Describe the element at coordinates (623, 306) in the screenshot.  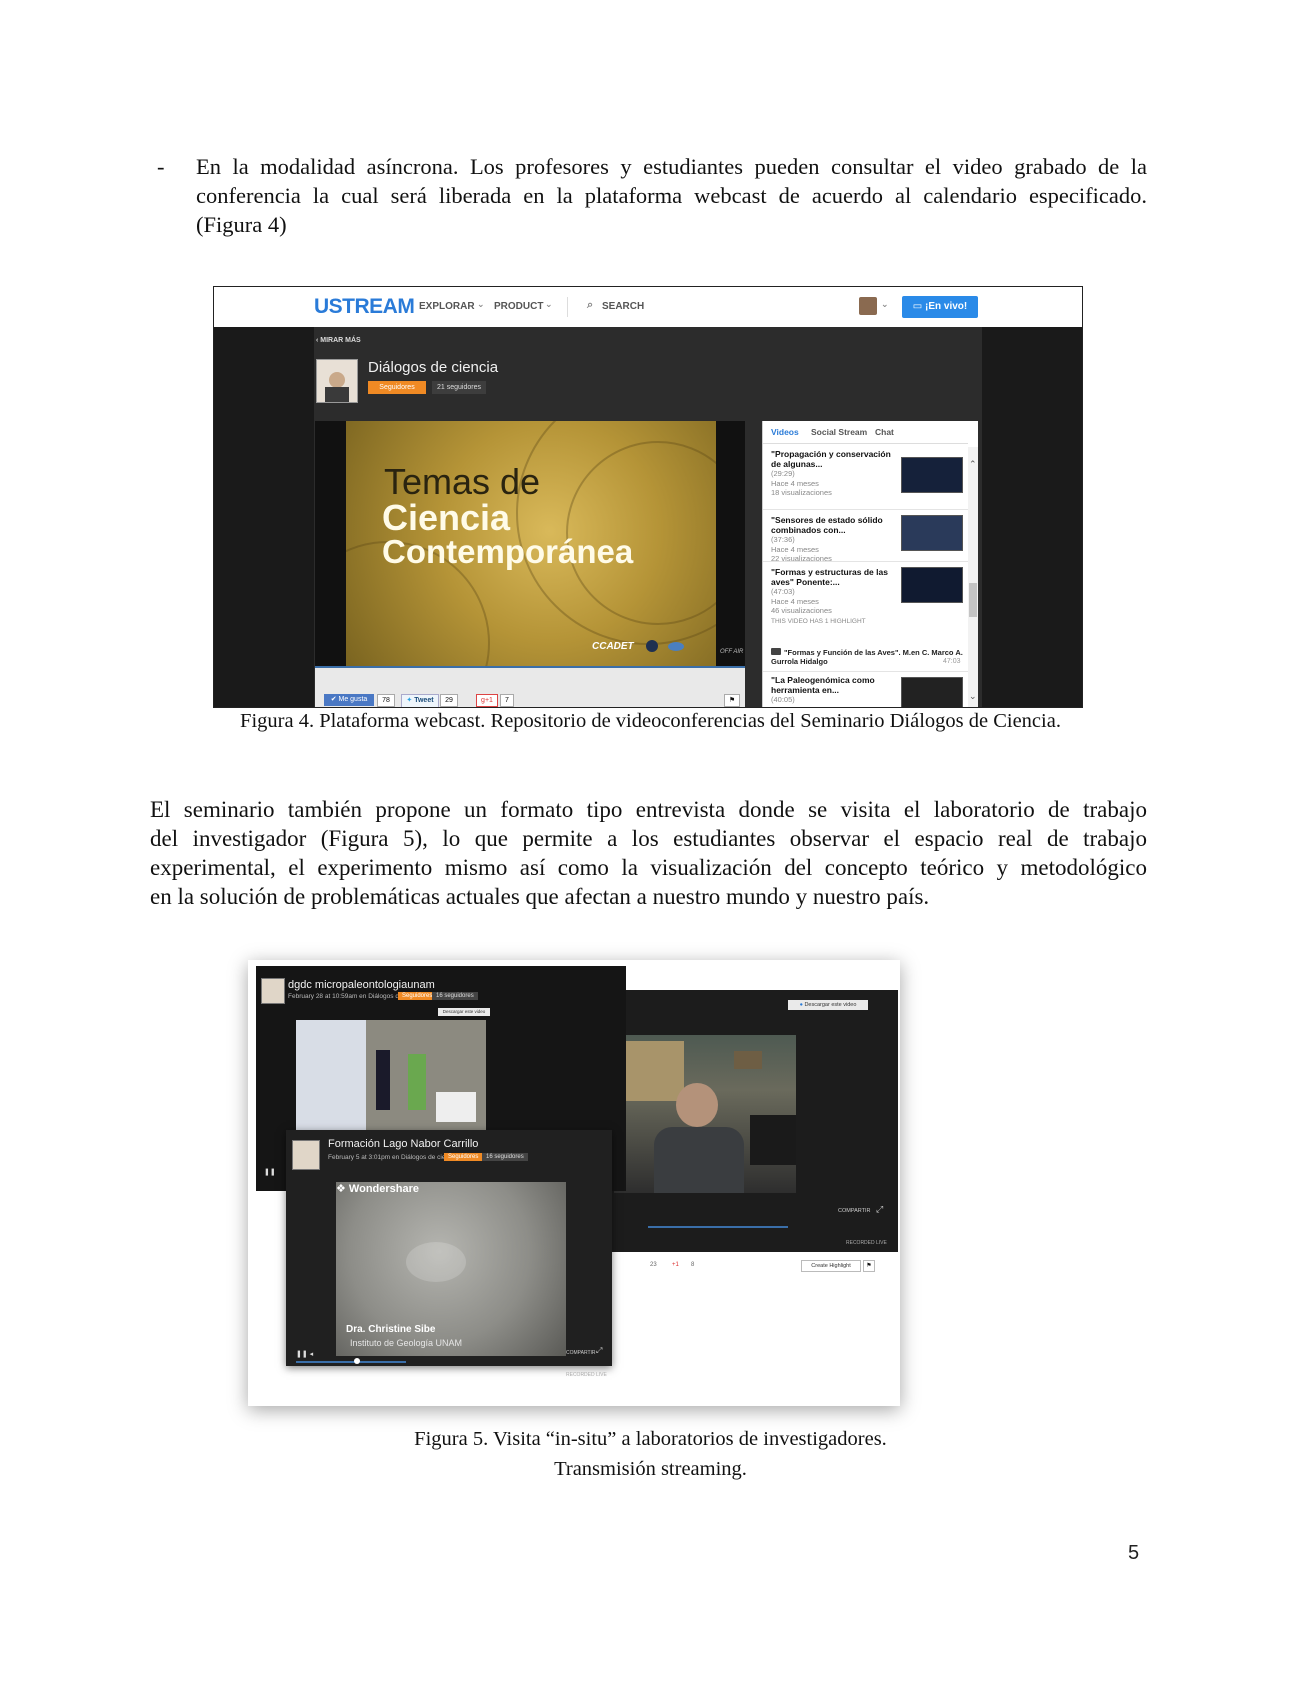
I see `nav-search: SEARCH` at that location.